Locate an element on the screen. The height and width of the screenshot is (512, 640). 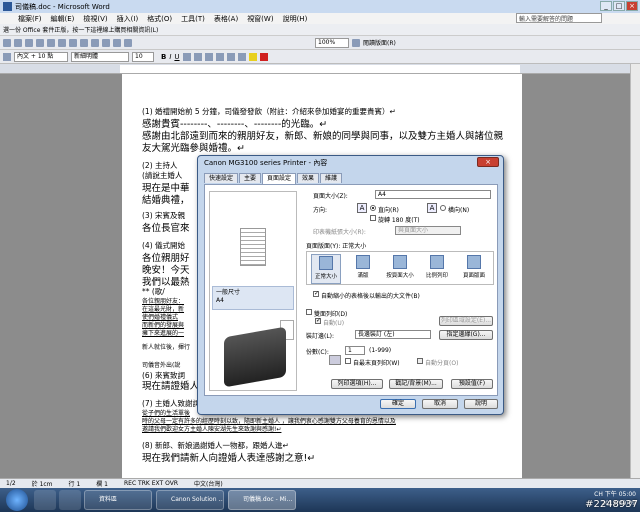
style-select: 內文 + 10 點 is located at coordinates (41, 56).